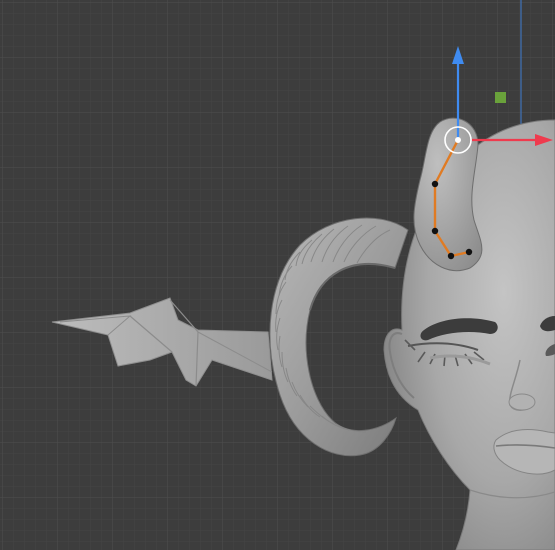 This screenshot has height=550, width=555. What do you see at coordinates (500, 97) in the screenshot?
I see `square-handle-icon` at bounding box center [500, 97].